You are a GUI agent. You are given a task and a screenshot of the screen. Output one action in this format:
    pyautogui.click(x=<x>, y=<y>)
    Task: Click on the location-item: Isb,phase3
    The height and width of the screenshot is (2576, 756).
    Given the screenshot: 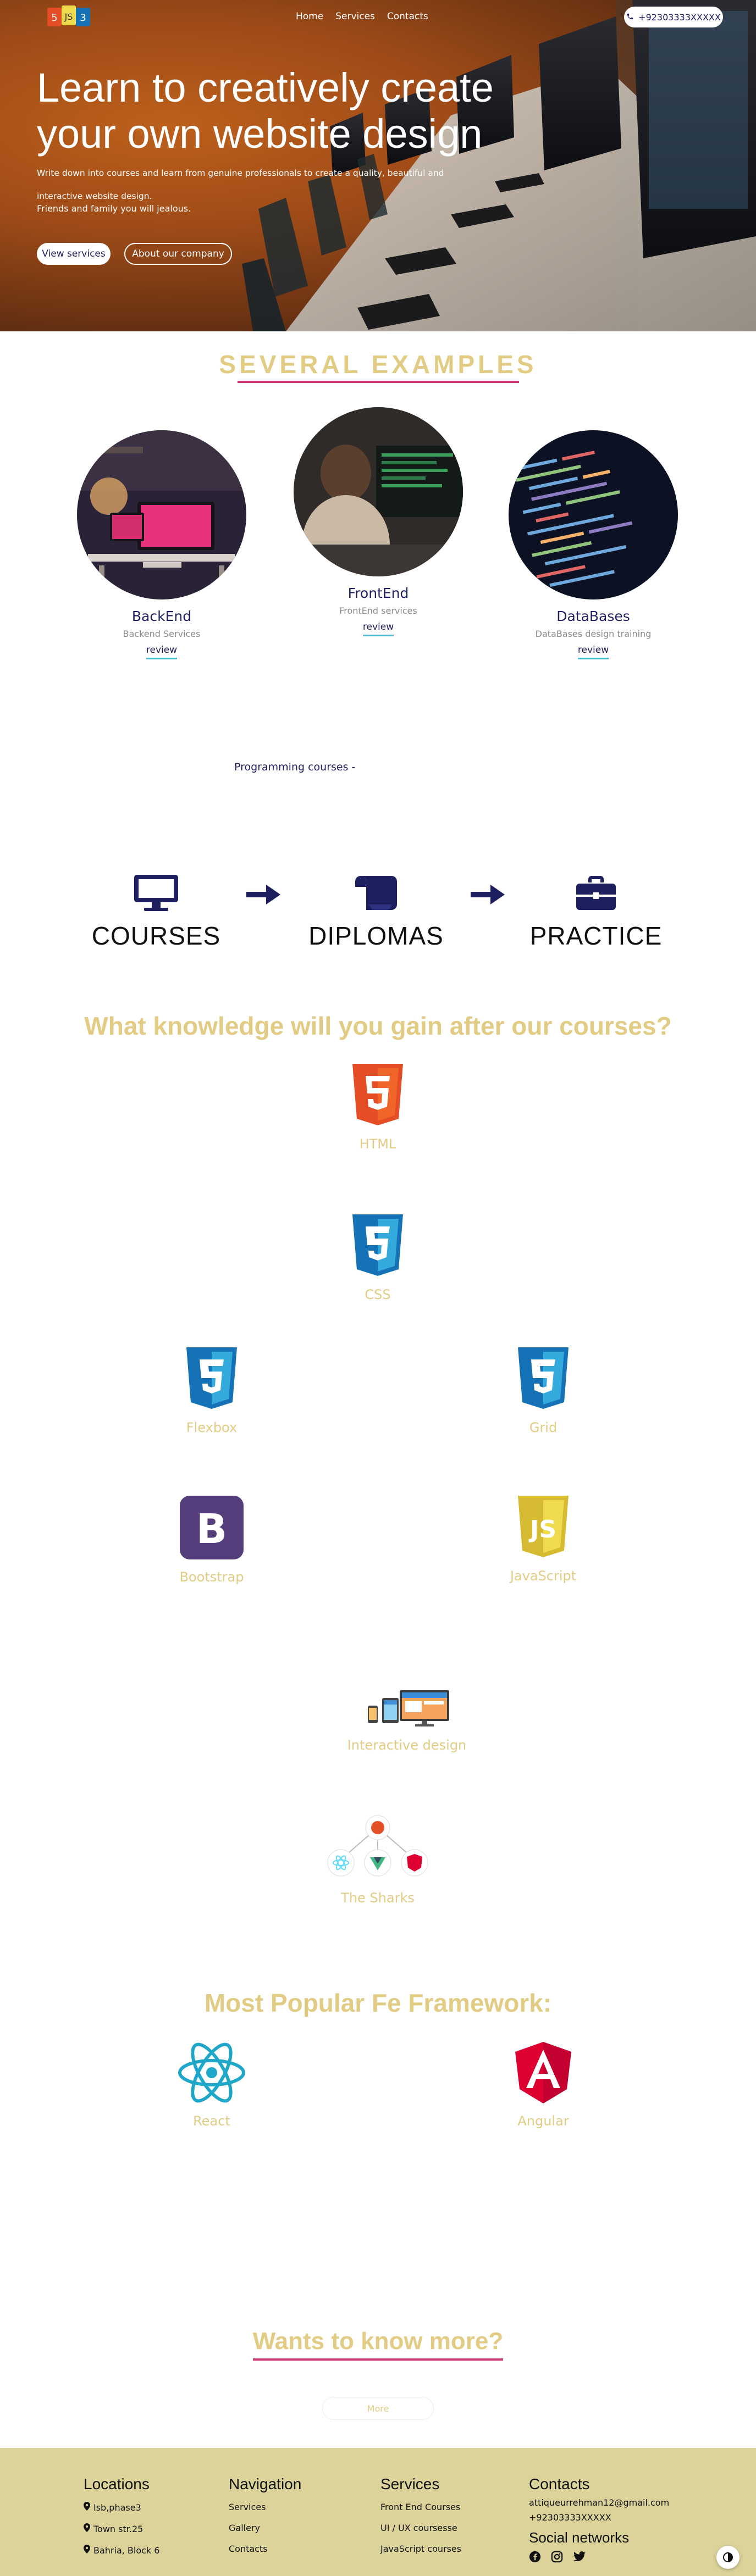 What is the action you would take?
    pyautogui.click(x=122, y=2507)
    